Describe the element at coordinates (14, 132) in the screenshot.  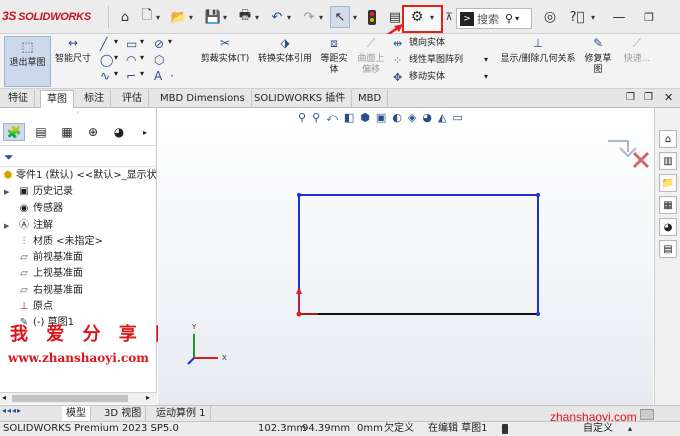
I see `feature-tree-icon: 🧩` at that location.